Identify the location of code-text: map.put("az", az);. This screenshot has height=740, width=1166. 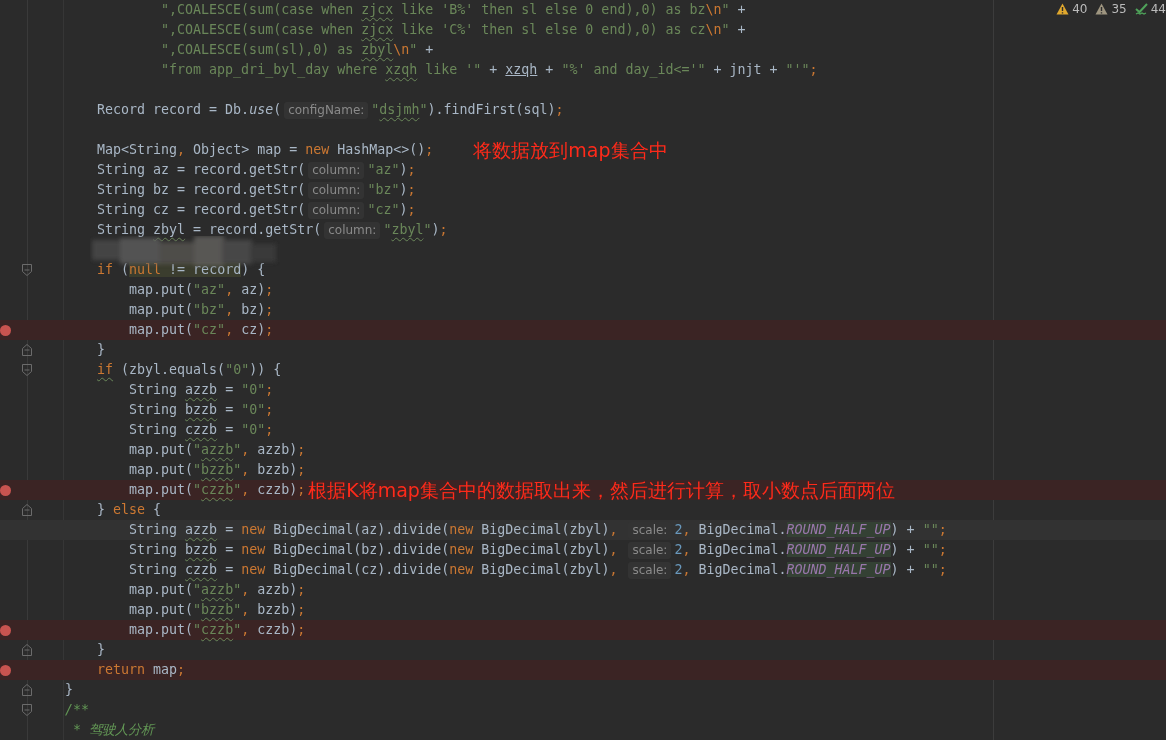
(201, 290).